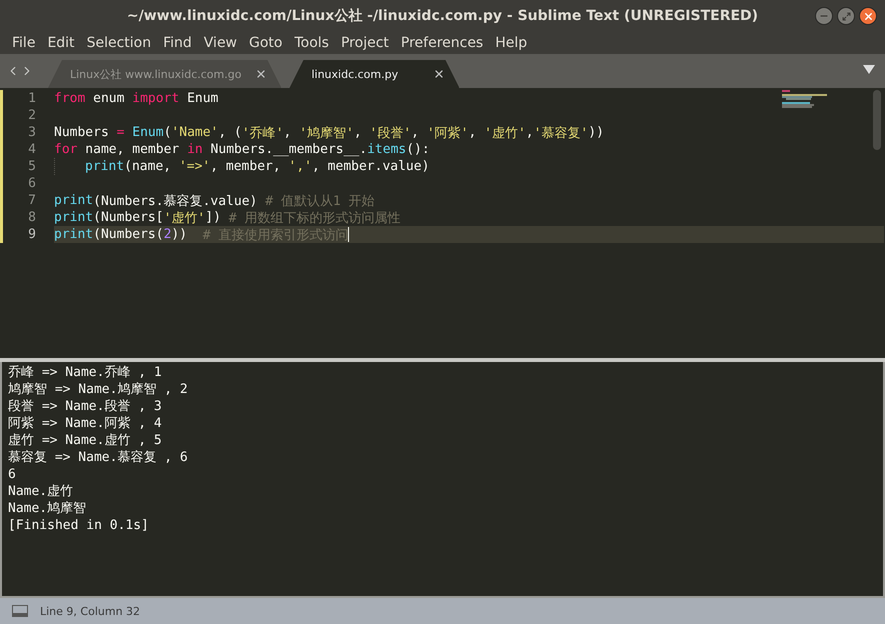 This screenshot has height=624, width=885. I want to click on line-number: 1, so click(31, 98).